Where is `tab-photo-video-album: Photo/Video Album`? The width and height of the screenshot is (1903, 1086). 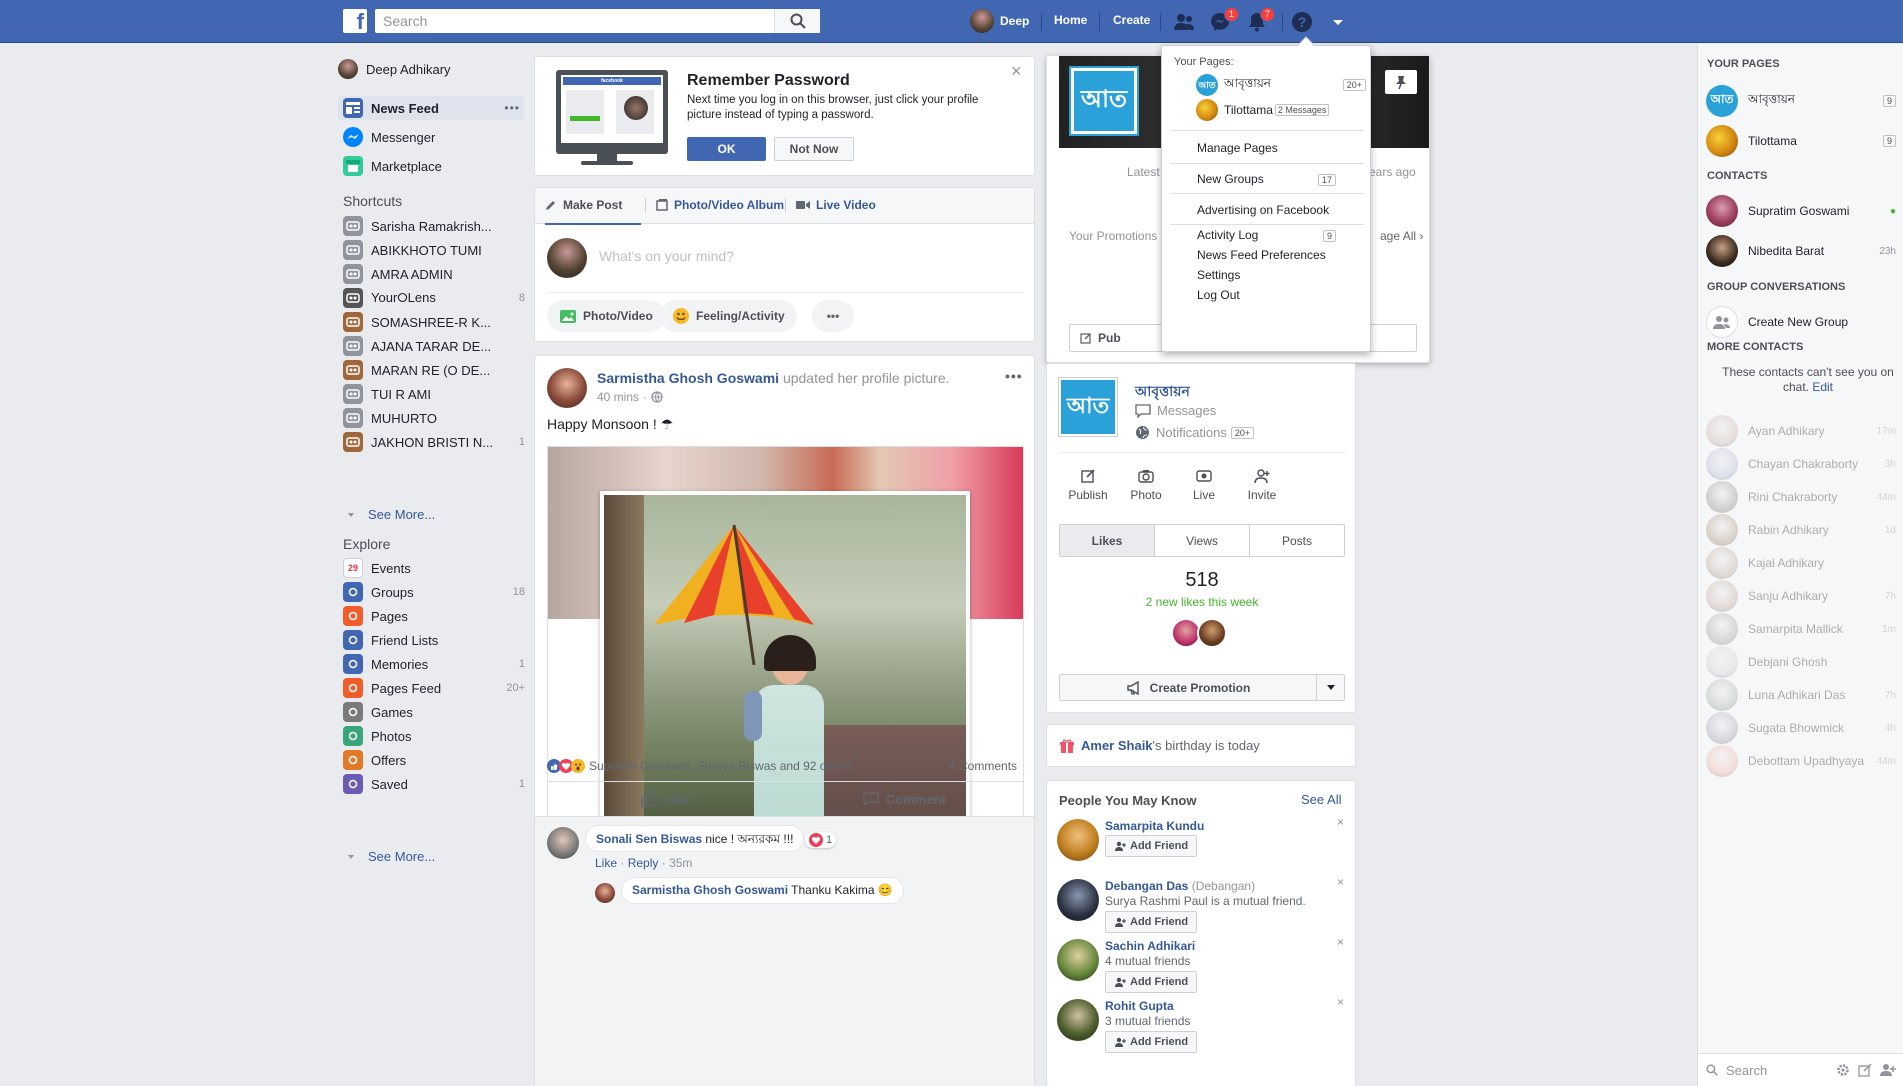 tab-photo-video-album: Photo/Video Album is located at coordinates (714, 205).